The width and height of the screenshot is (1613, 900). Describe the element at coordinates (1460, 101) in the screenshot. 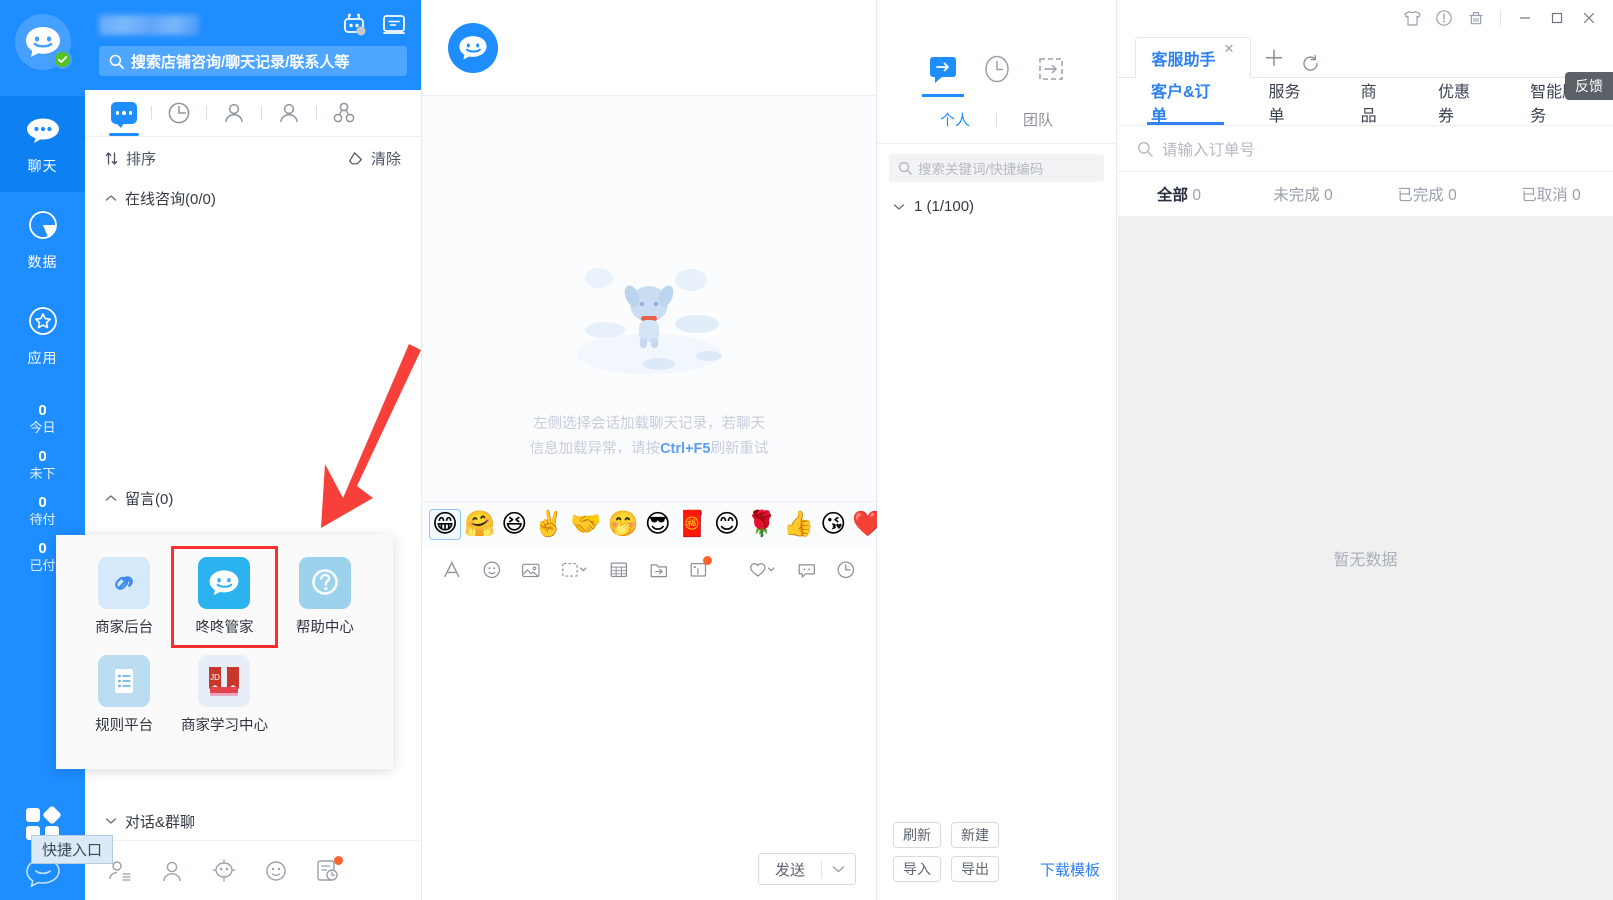

I see `subtab-coupon: 优惠券` at that location.